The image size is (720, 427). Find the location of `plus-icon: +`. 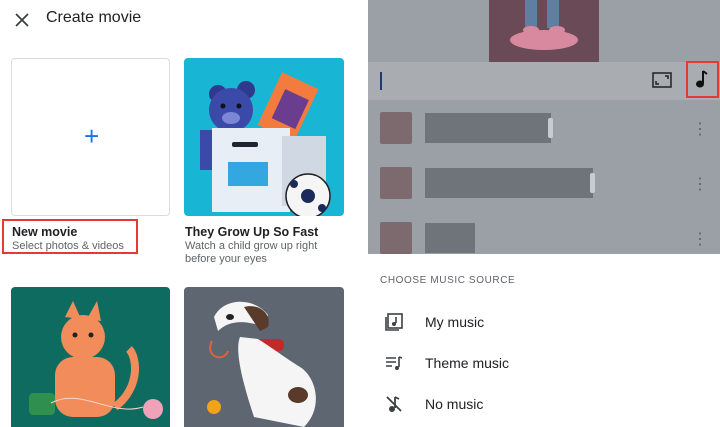

plus-icon: + is located at coordinates (92, 136).